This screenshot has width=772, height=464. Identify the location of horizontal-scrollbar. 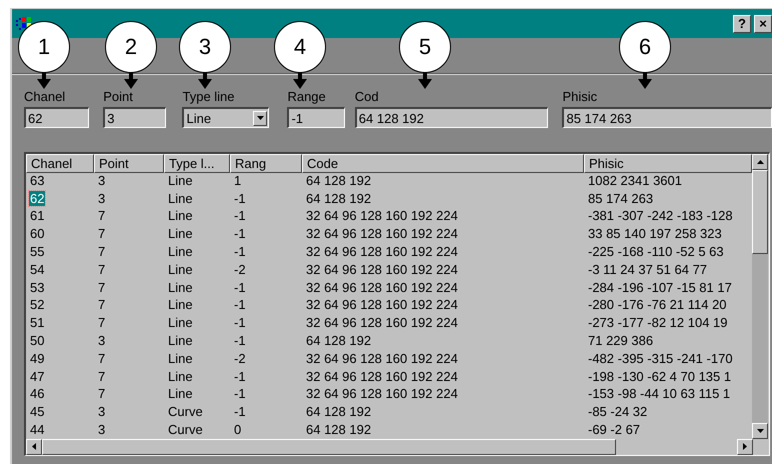
(389, 446).